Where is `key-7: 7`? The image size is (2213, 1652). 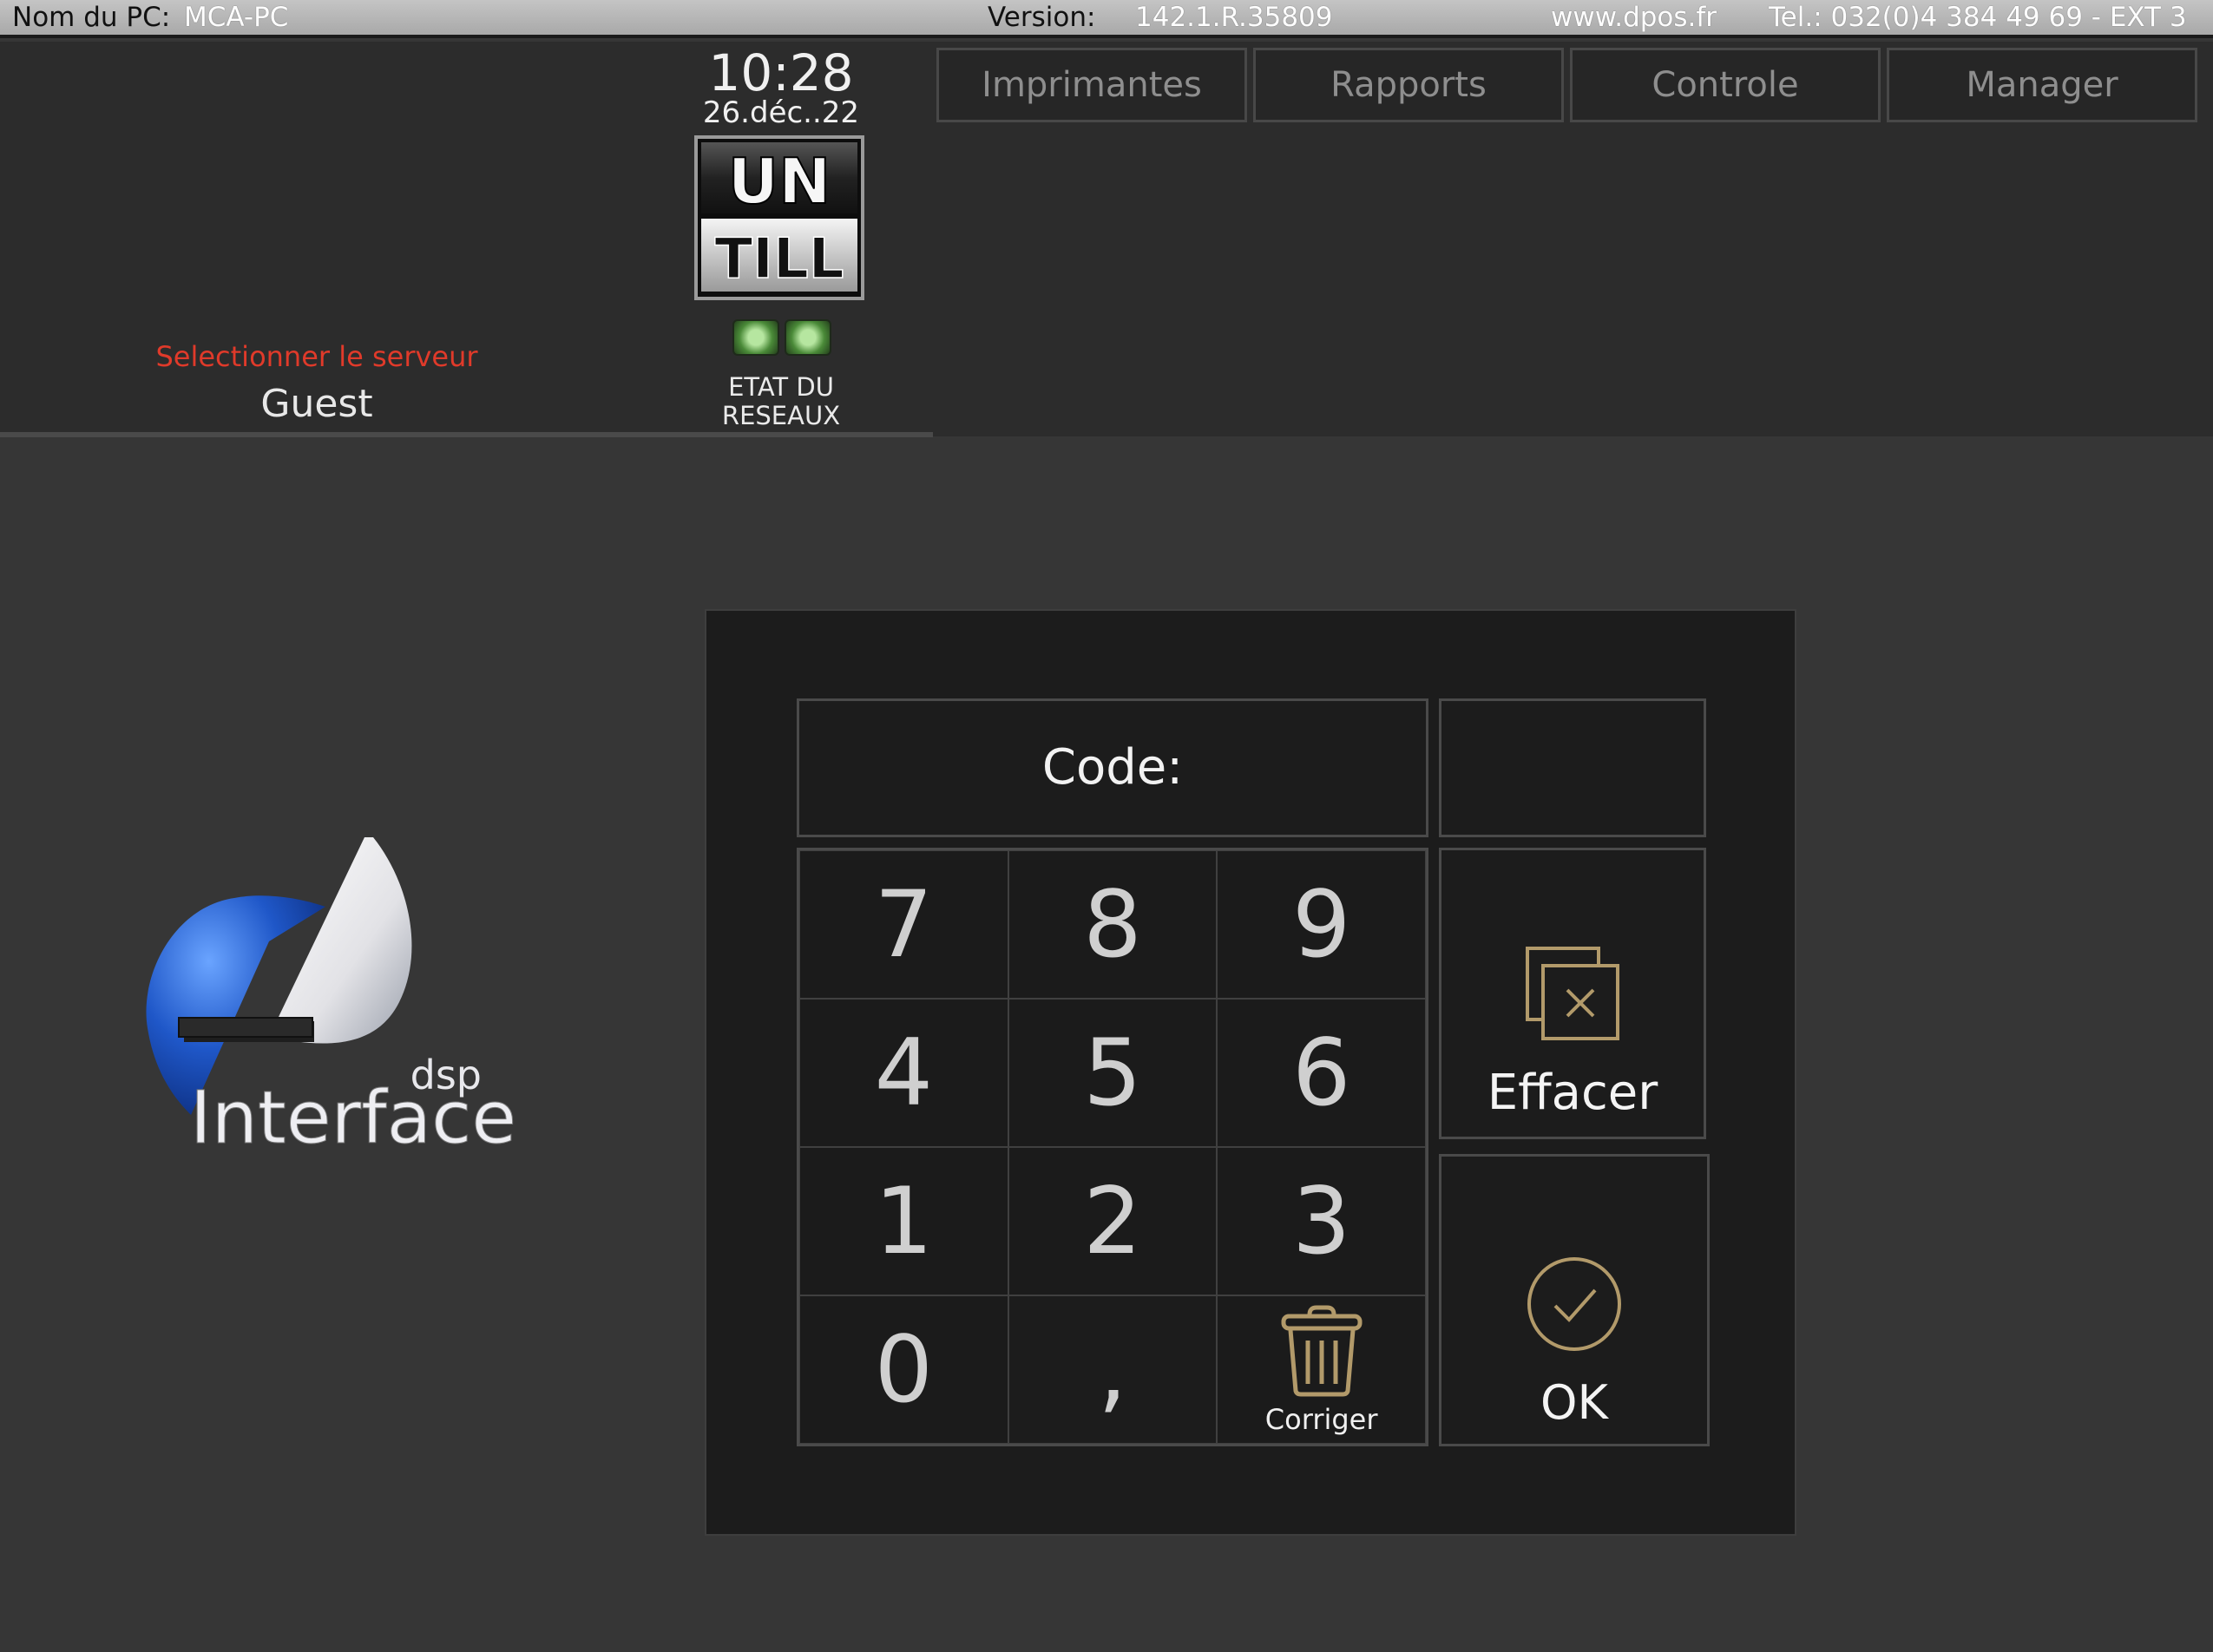
key-7: 7 is located at coordinates (903, 925).